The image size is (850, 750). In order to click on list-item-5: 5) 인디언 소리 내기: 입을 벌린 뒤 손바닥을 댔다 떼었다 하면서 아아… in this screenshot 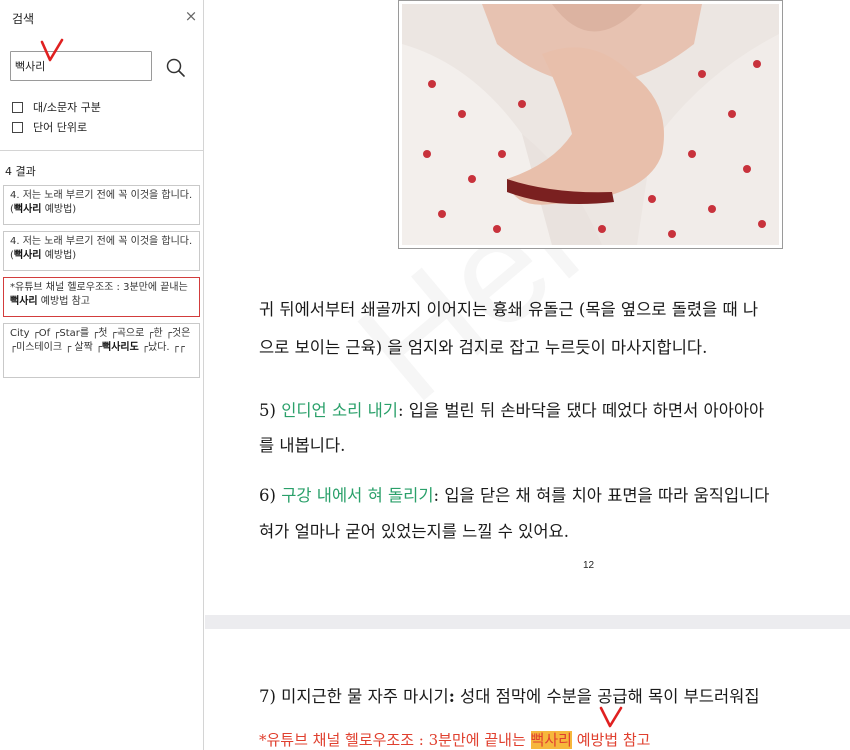, I will do `click(511, 409)`.